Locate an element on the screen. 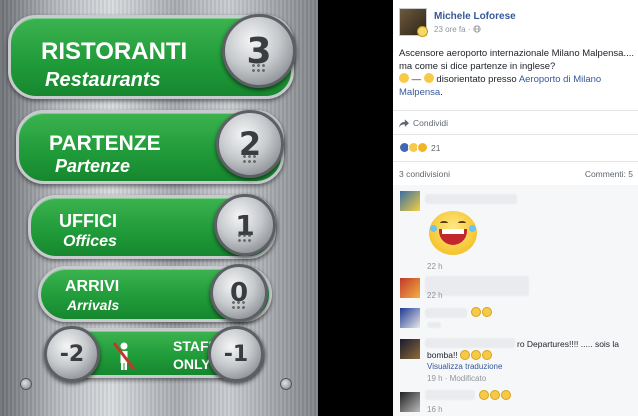 The height and width of the screenshot is (416, 638). share-button: Condividi is located at coordinates (423, 123).